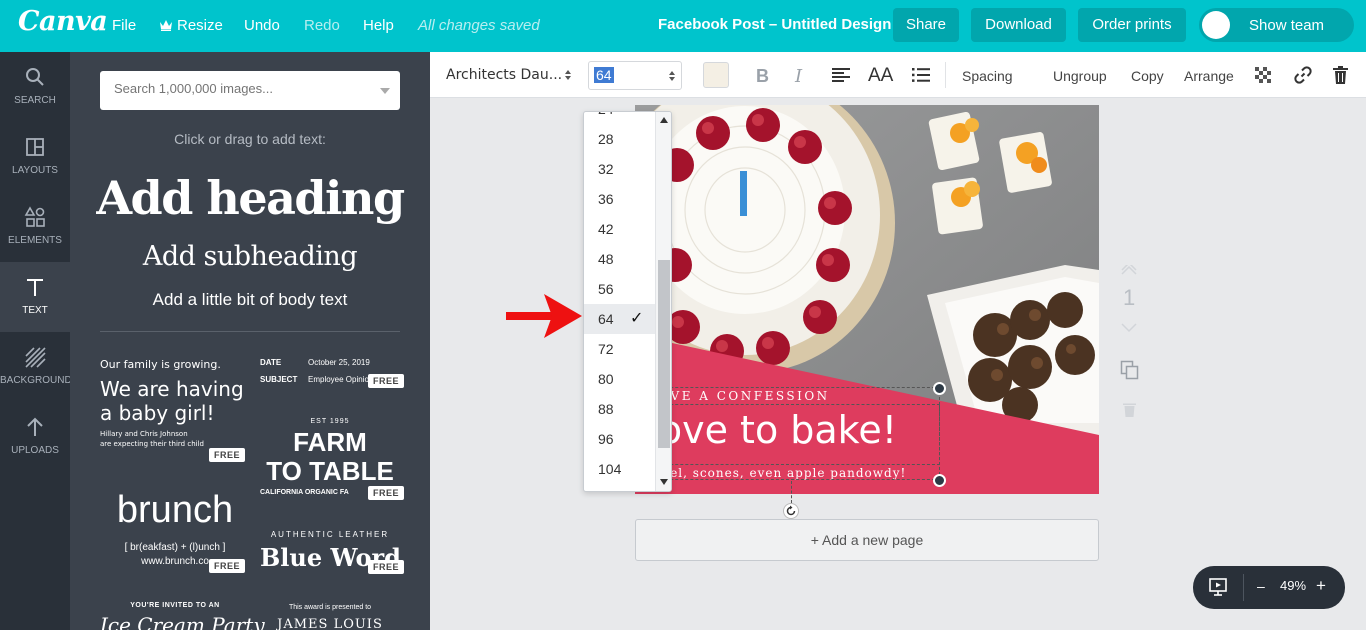 The width and height of the screenshot is (1366, 630). What do you see at coordinates (250, 331) in the screenshot?
I see `panel-divider` at bounding box center [250, 331].